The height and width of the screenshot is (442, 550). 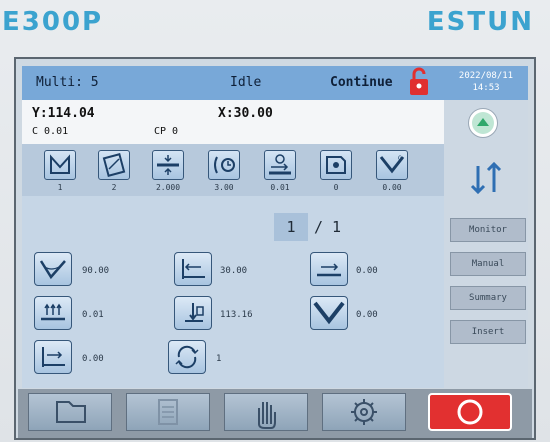 What do you see at coordinates (336, 165) in the screenshot?
I see `material-icon` at bounding box center [336, 165].